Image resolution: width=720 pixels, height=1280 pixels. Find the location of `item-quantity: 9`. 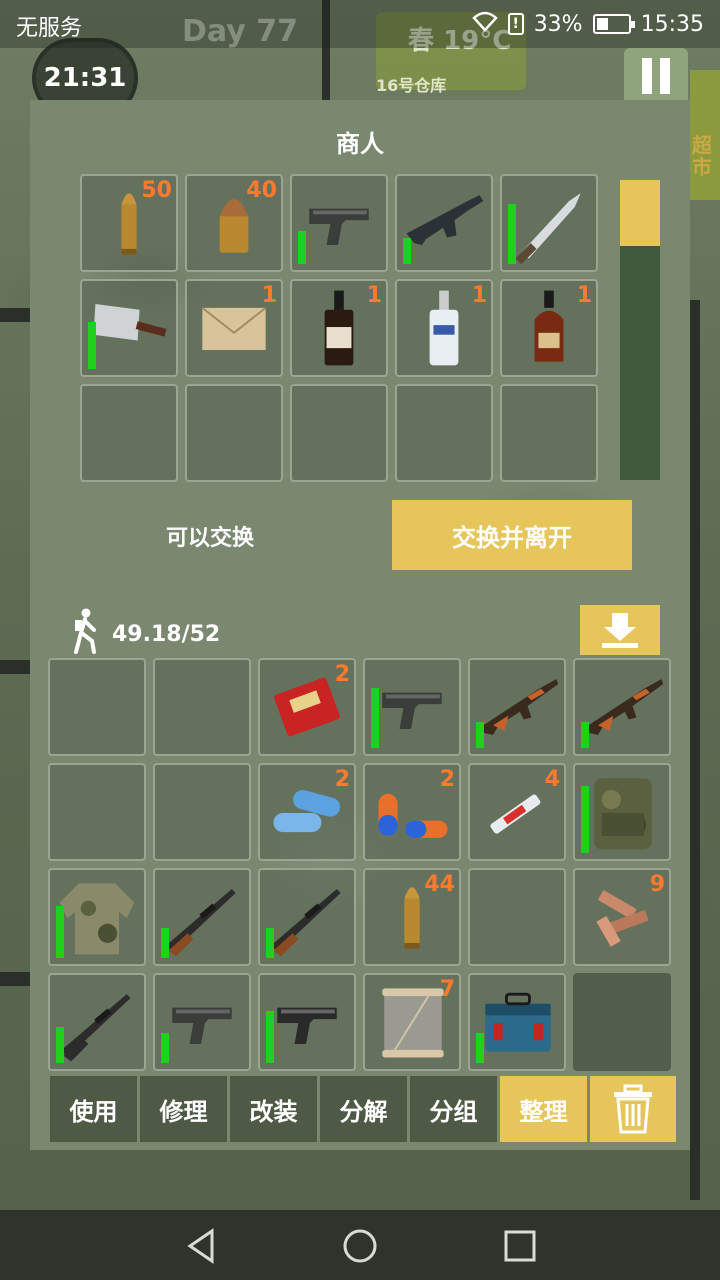

item-quantity: 9 is located at coordinates (657, 884).